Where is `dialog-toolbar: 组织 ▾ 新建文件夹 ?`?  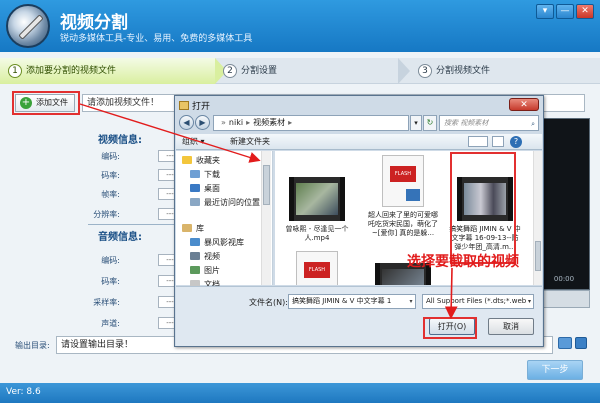
dialog-toolbar: 组织 ▾ 新建文件夹 ? is located at coordinates (359, 142).